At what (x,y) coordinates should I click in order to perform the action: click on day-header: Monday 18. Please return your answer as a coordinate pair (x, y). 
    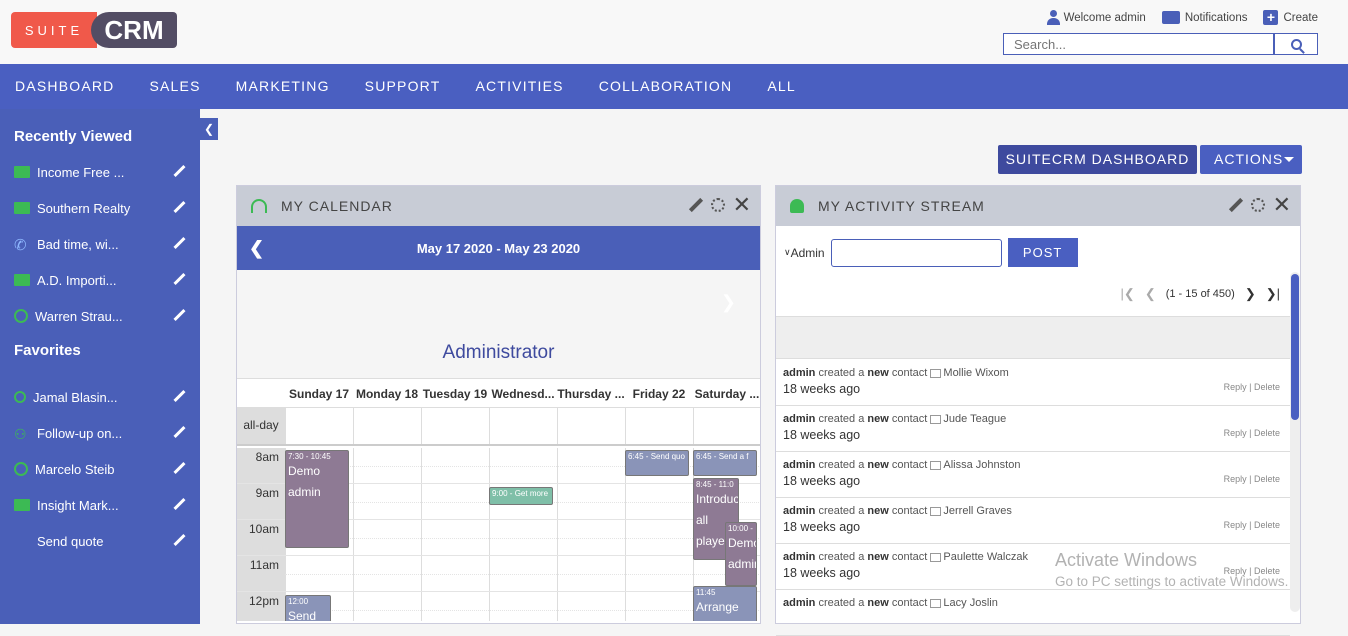
    Looking at the image, I should click on (386, 394).